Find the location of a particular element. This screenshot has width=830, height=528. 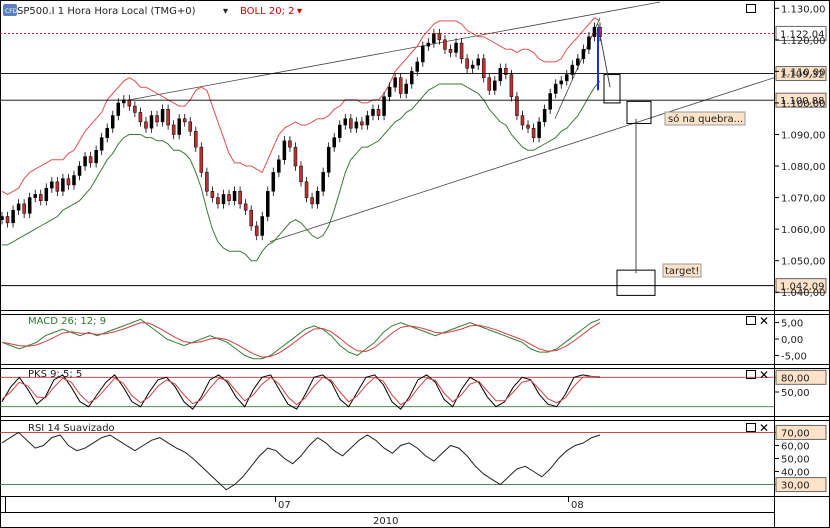

pks-label: PKS 9; 5; 5 is located at coordinates (55, 374).